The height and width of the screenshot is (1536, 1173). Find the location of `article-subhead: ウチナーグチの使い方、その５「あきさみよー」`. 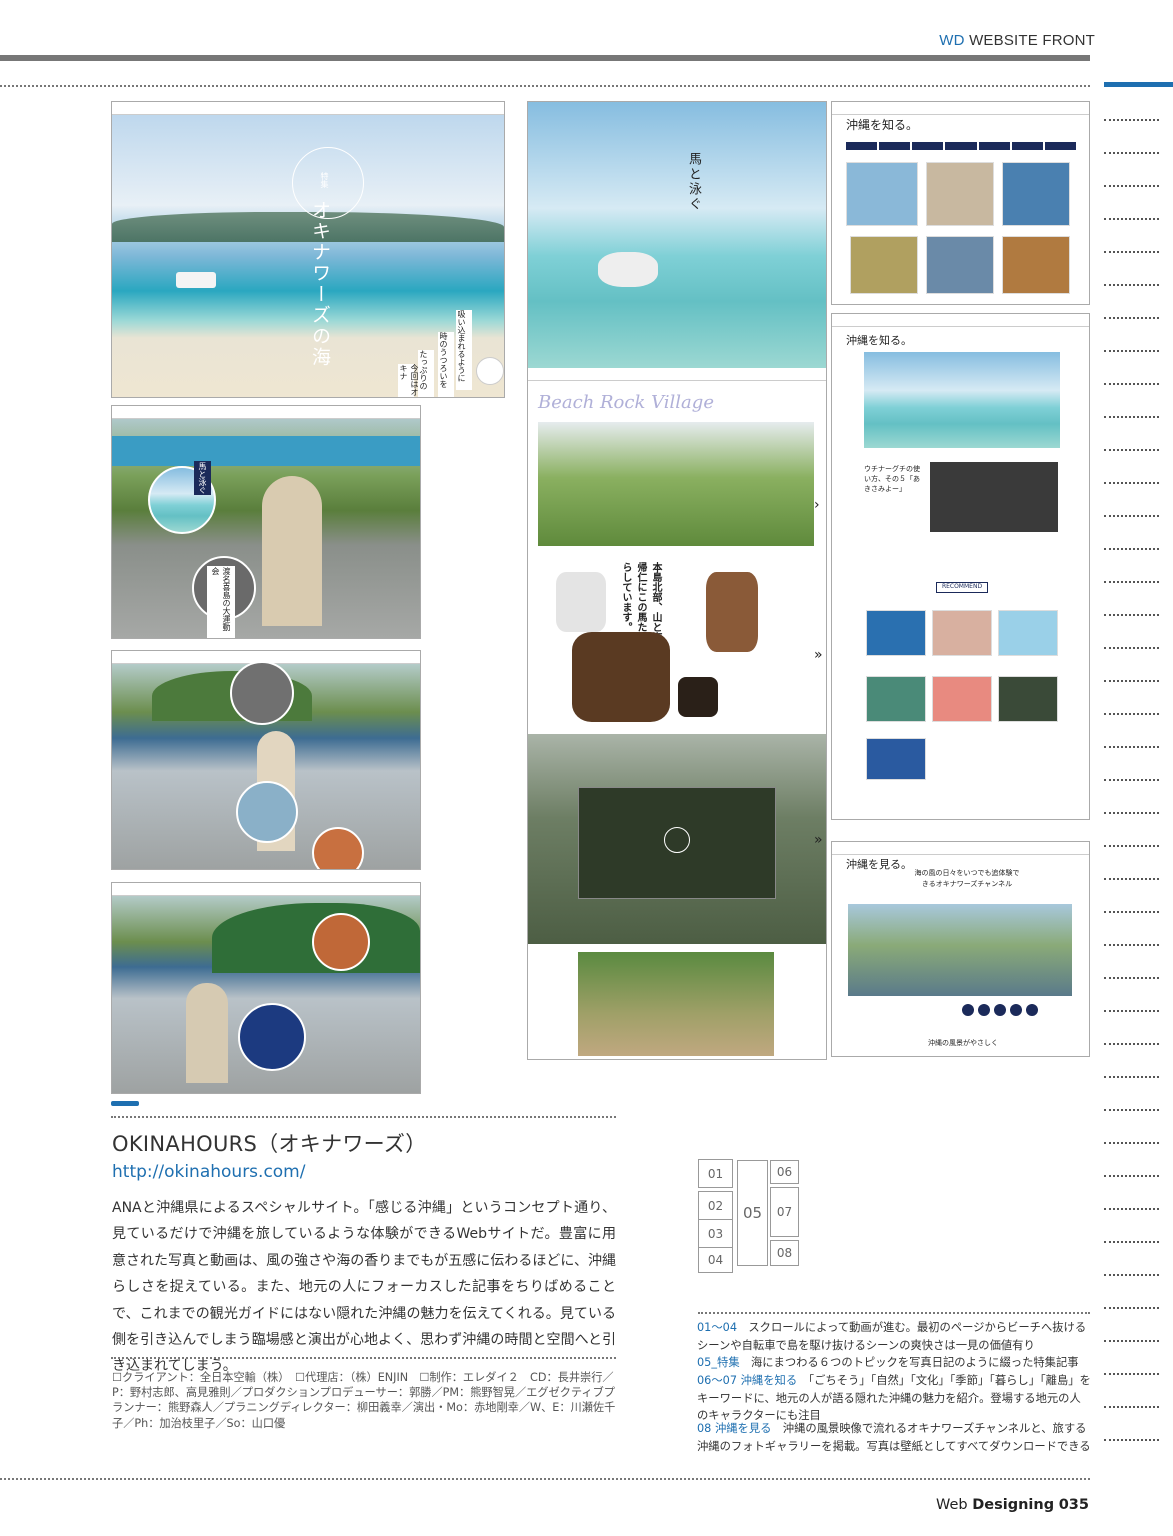

article-subhead: ウチナーグチの使い方、その５「あきさみよー」 is located at coordinates (892, 479).